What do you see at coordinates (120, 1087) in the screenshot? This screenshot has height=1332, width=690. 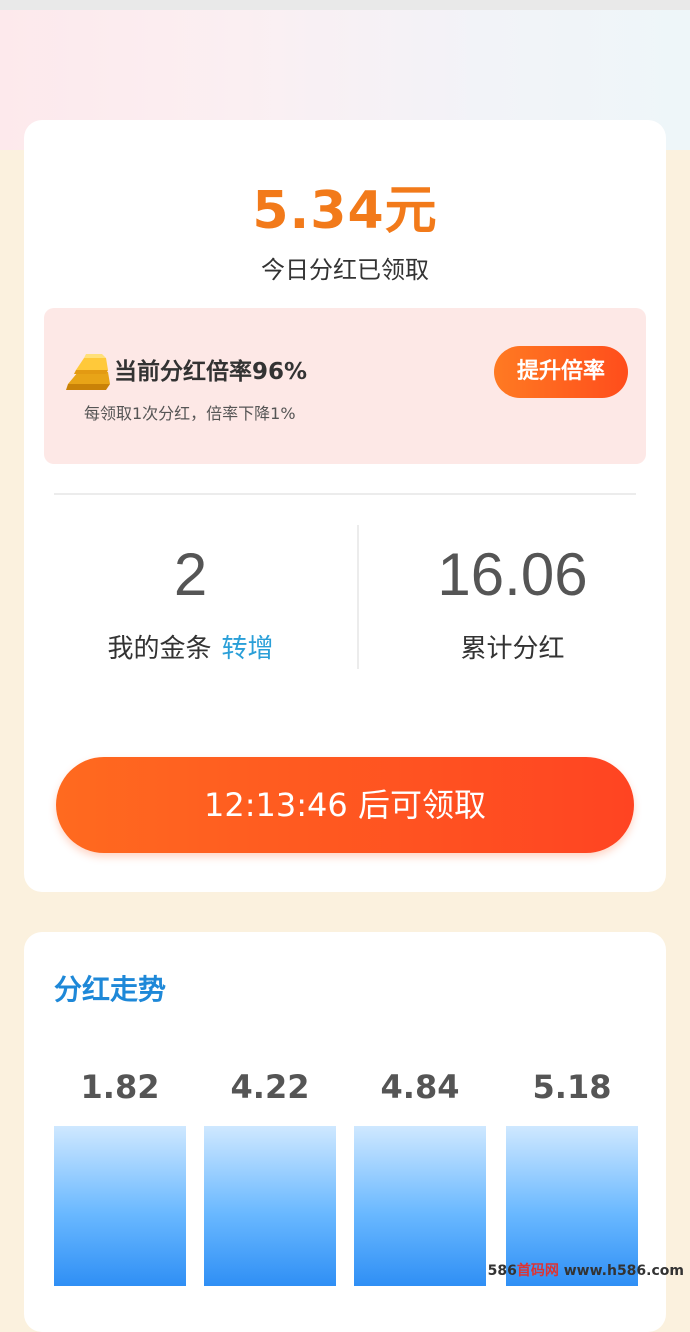 I see `bar-value-label: 1.82` at bounding box center [120, 1087].